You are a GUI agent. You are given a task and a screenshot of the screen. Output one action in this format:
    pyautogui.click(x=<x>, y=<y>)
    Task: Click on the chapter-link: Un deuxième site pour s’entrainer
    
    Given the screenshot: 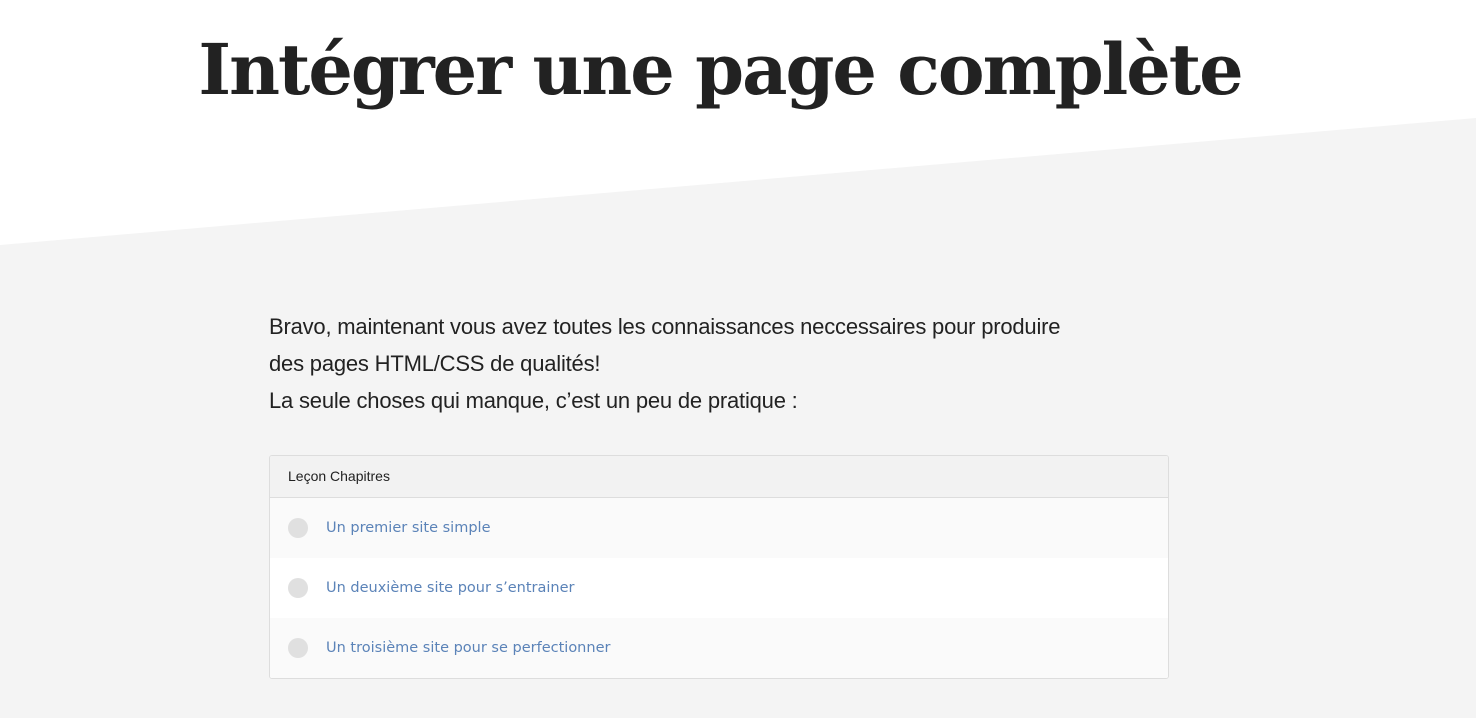 What is the action you would take?
    pyautogui.click(x=450, y=588)
    